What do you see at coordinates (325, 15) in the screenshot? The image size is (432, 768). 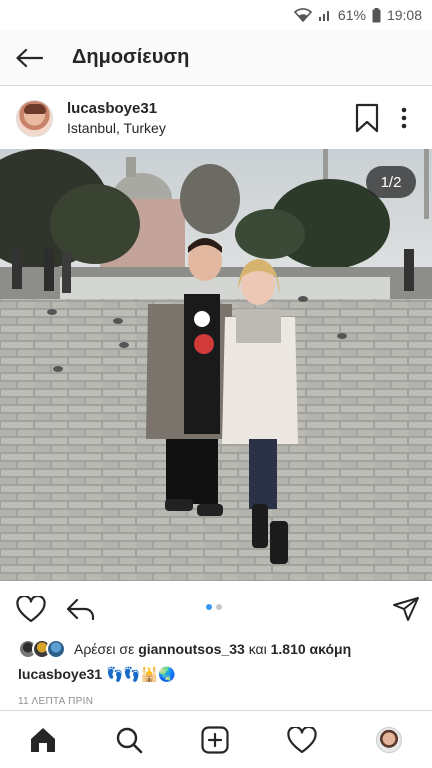 I see `signal-icon` at bounding box center [325, 15].